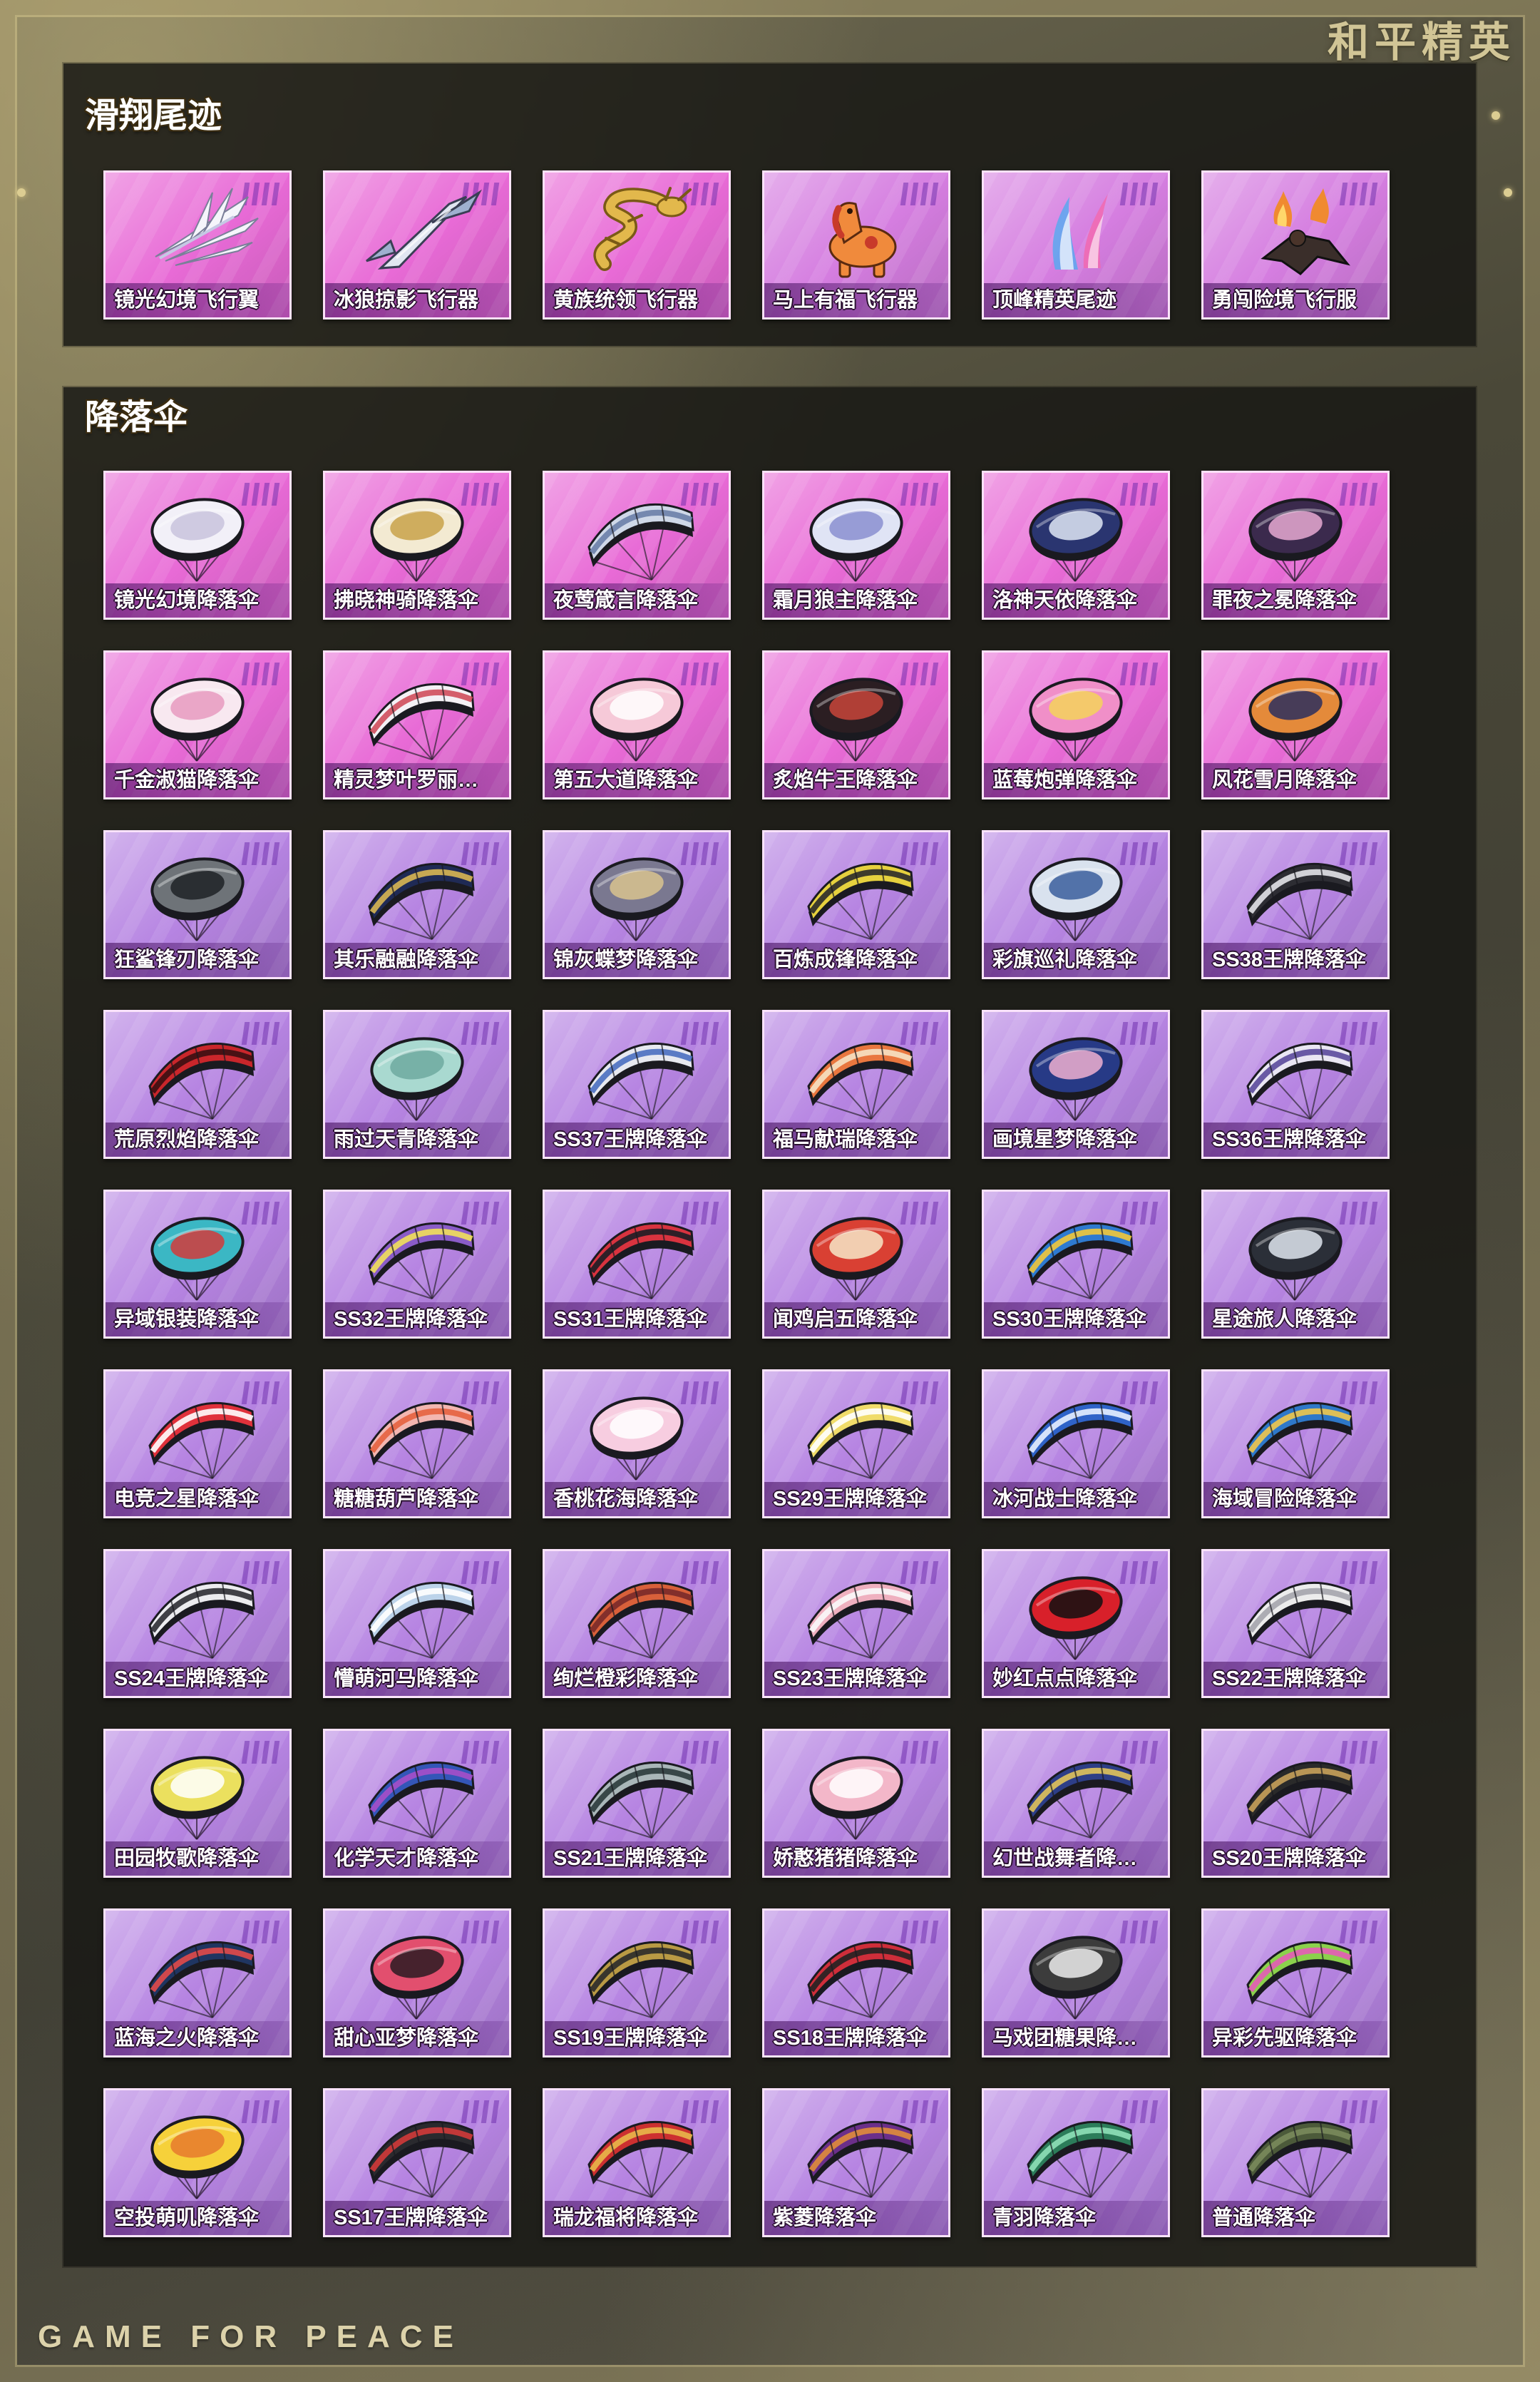  I want to click on parachute-card: 空投萌叽降落伞, so click(197, 2162).